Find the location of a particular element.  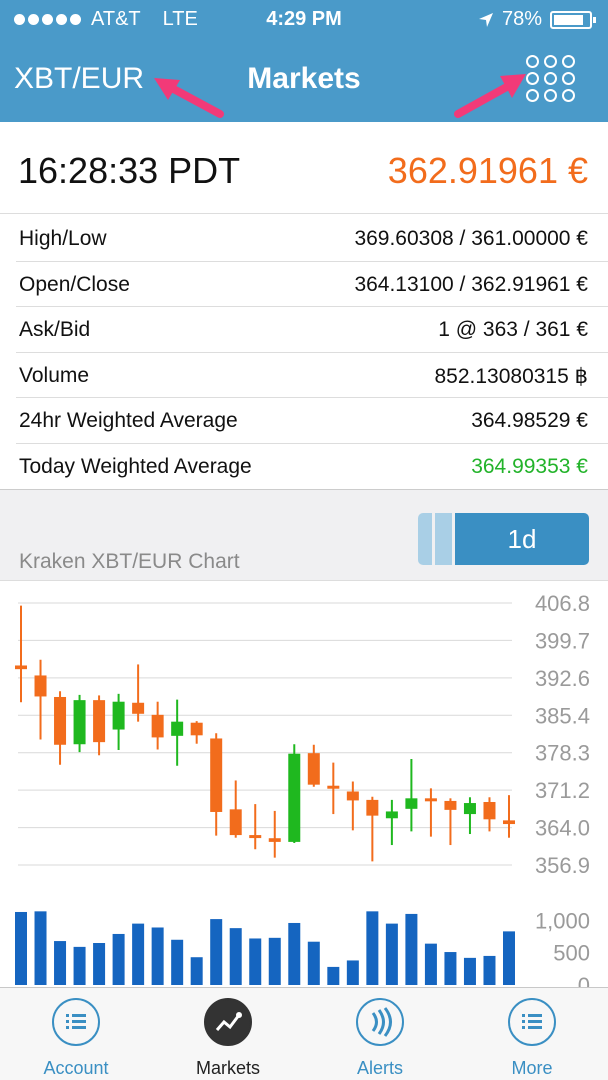

stat-label: Ask/Bid is located at coordinates (55, 329).